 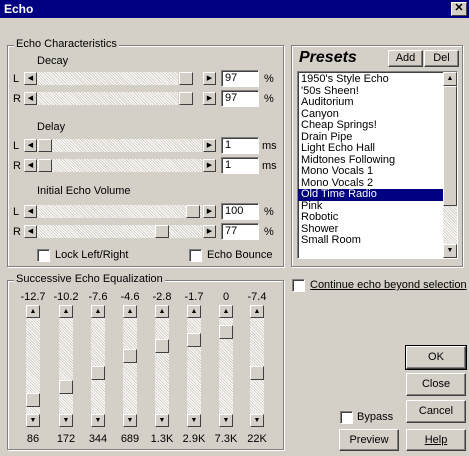 I want to click on delay-left-input: 1, so click(x=240, y=145).